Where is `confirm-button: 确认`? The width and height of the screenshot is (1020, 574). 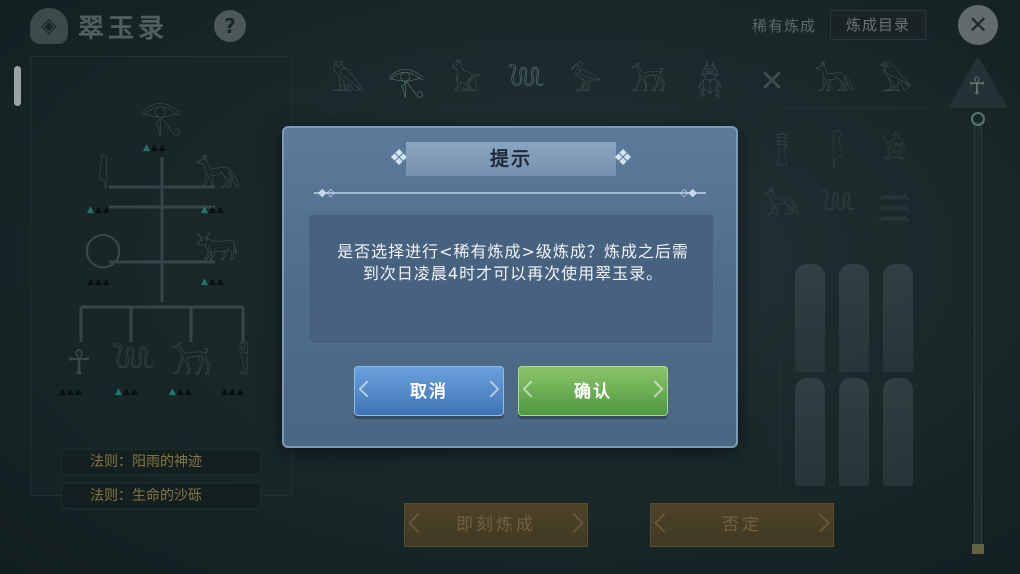
confirm-button: 确认 is located at coordinates (593, 391).